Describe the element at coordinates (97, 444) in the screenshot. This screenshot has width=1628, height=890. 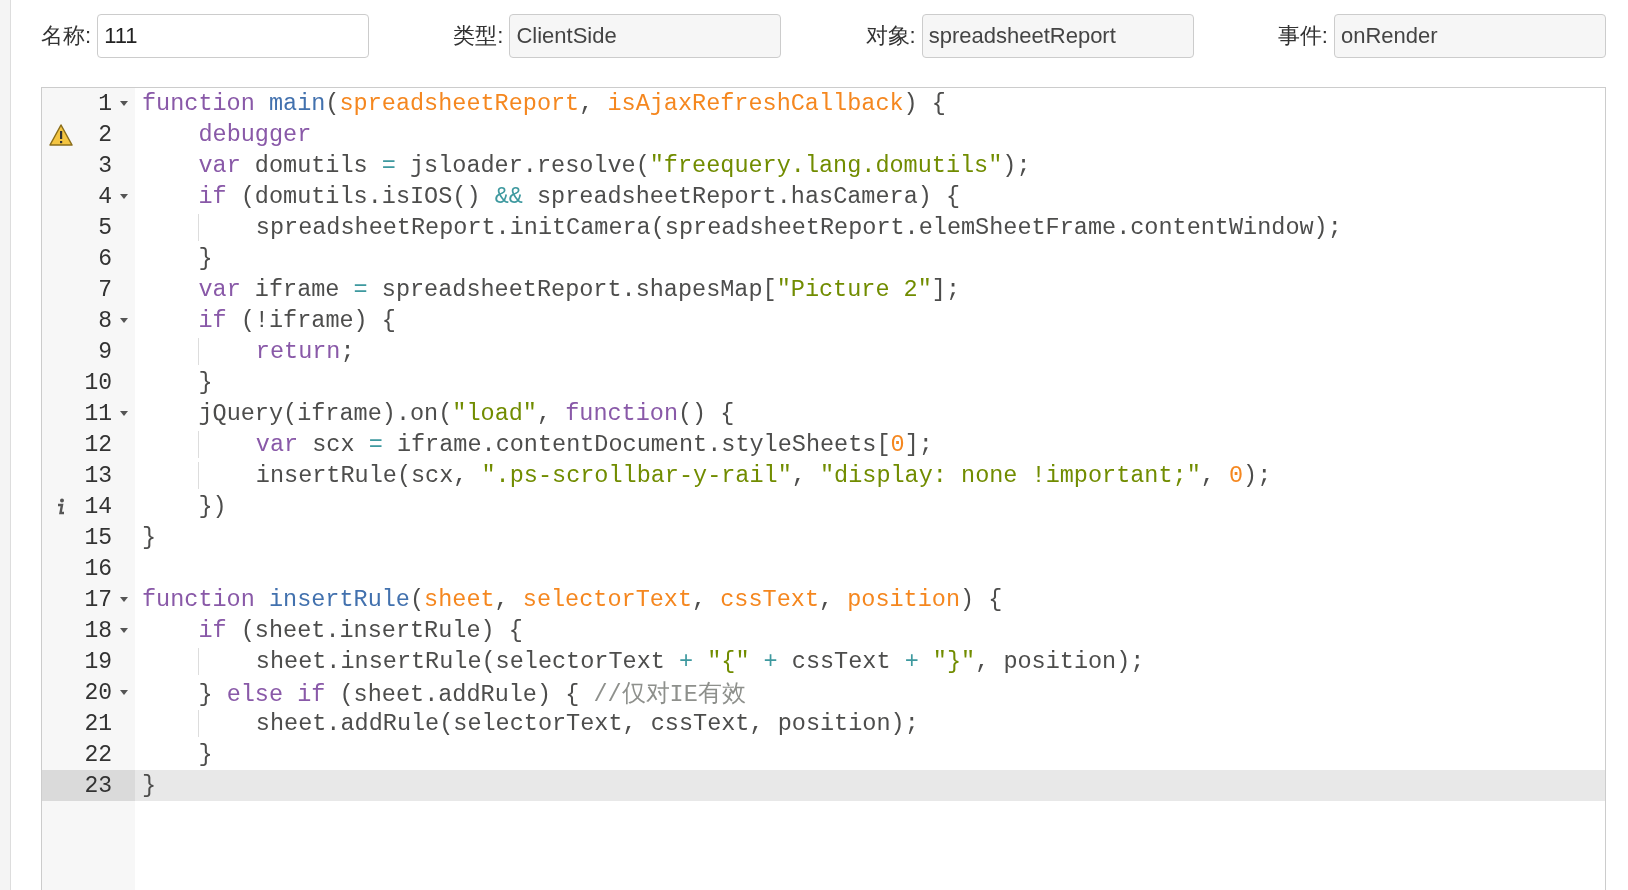
I see `line-number: 12` at that location.